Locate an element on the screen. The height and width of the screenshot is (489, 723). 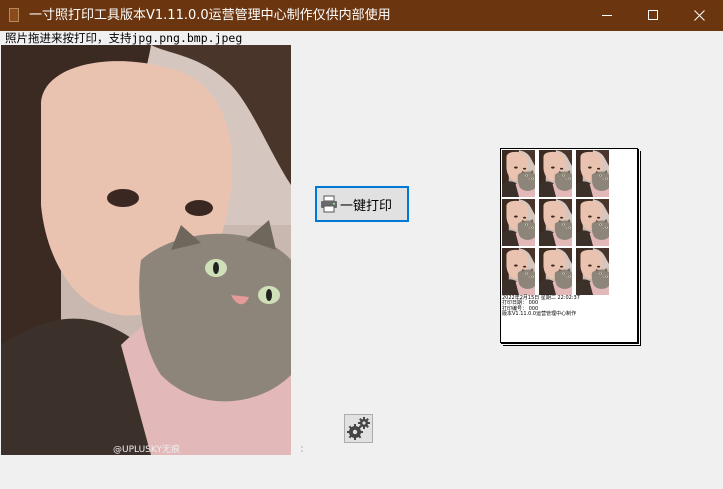
maximize-icon is located at coordinates (652, 15).